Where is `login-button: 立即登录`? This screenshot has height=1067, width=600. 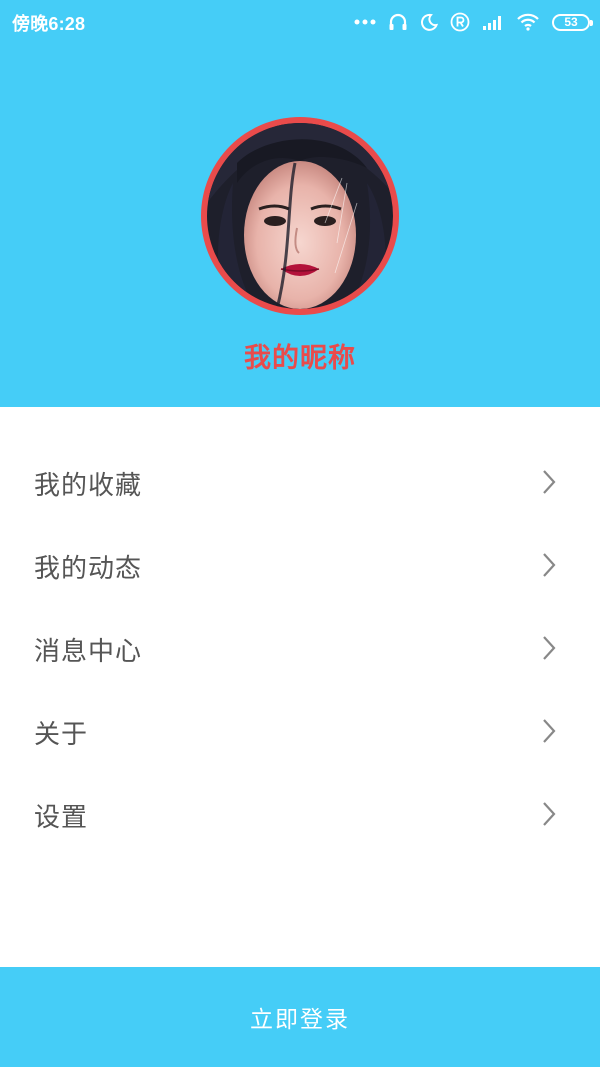 login-button: 立即登录 is located at coordinates (300, 1017).